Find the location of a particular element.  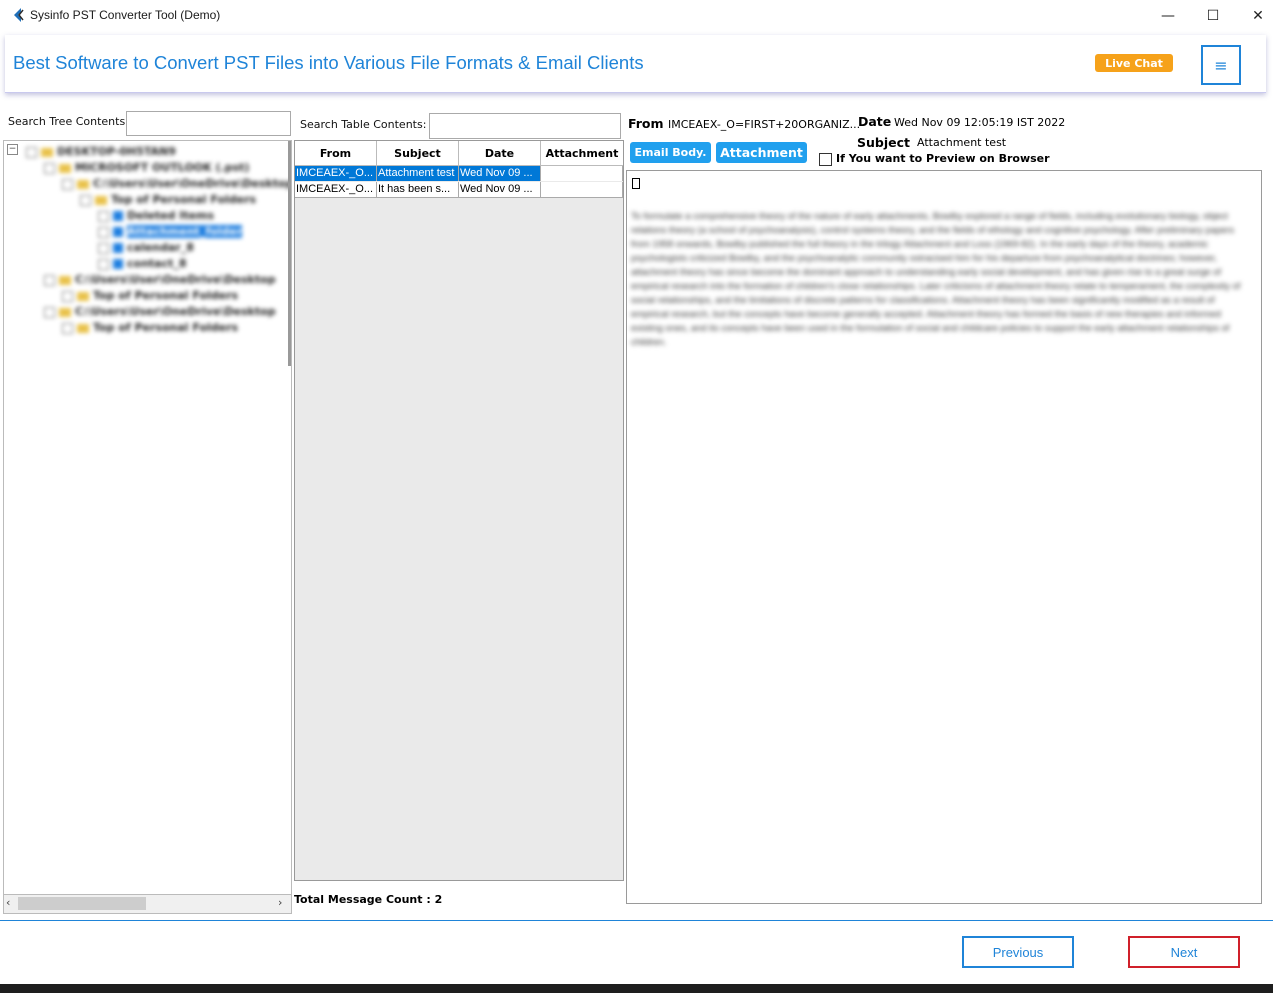

scroll-left-icon: ‹ is located at coordinates (8, 902).